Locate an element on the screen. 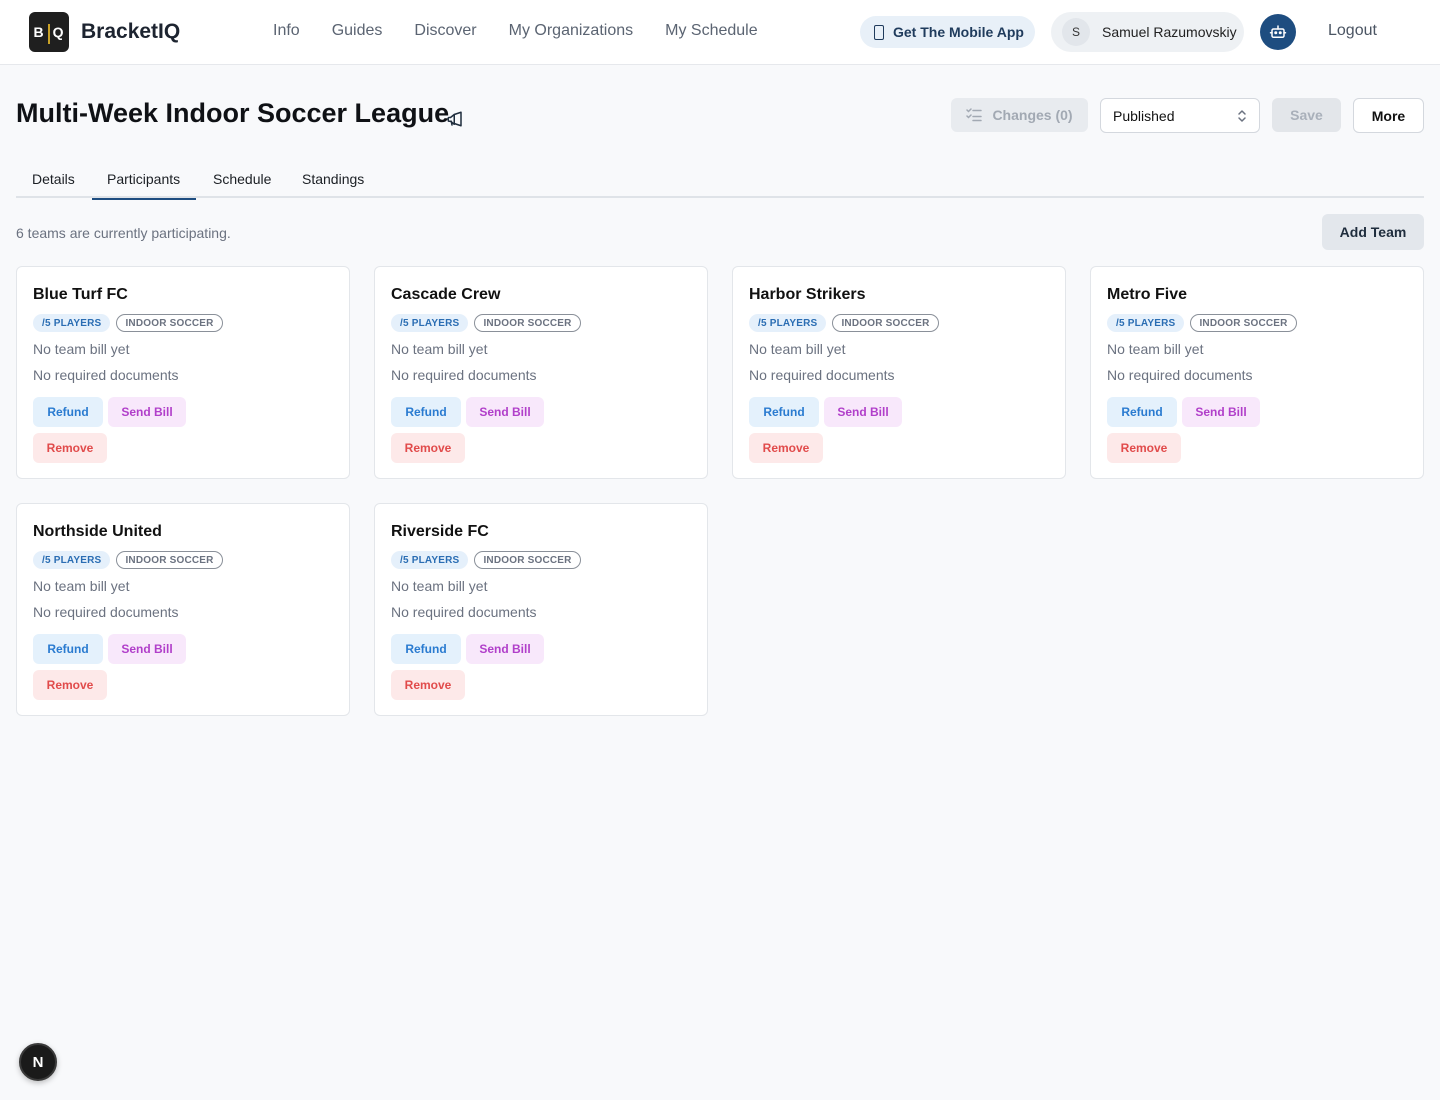  status-value: Published is located at coordinates (1144, 115).